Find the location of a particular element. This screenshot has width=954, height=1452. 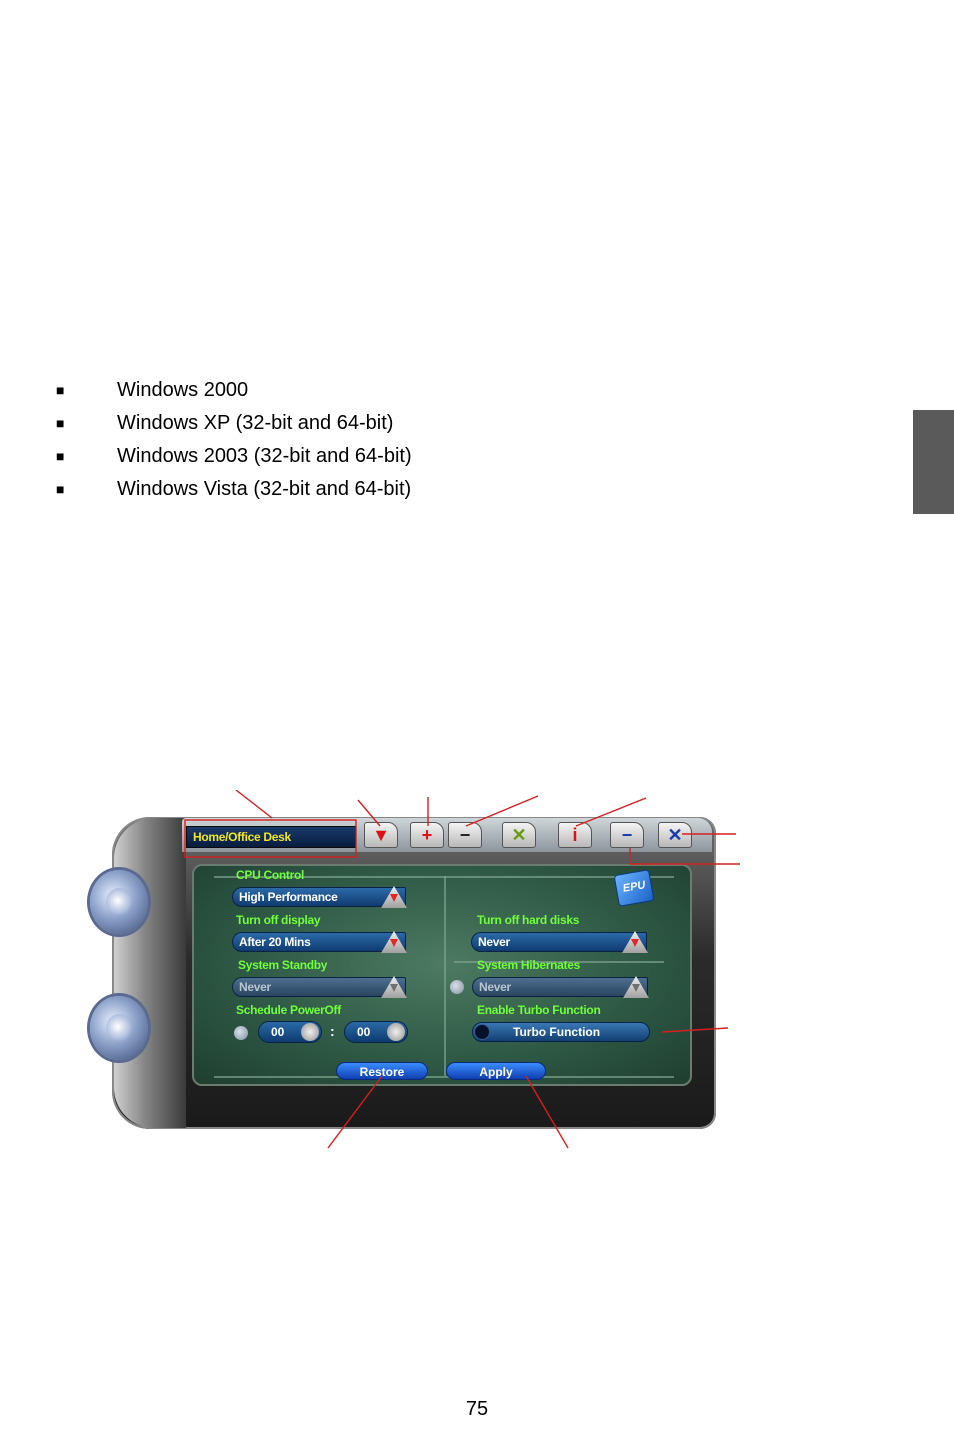

os-label: Windows Vista (32-bit and 64-bit) is located at coordinates (264, 489).